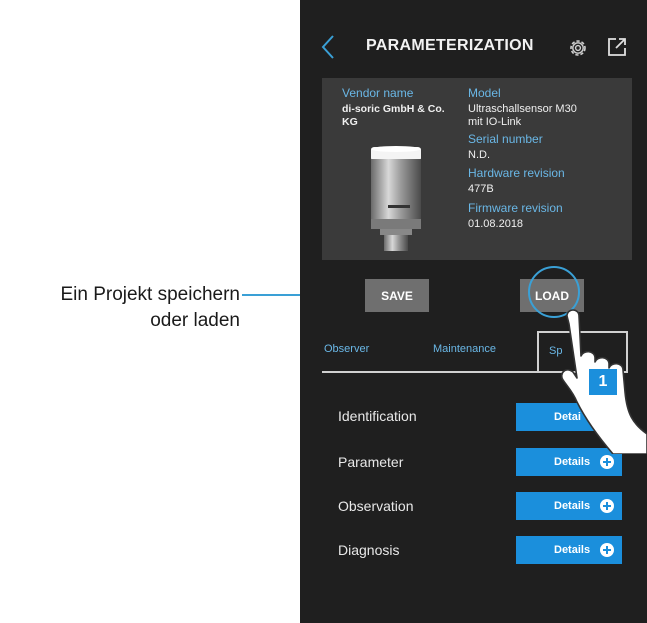 The image size is (647, 623). What do you see at coordinates (464, 349) in the screenshot?
I see `tab-maintenance: Maintenance` at bounding box center [464, 349].